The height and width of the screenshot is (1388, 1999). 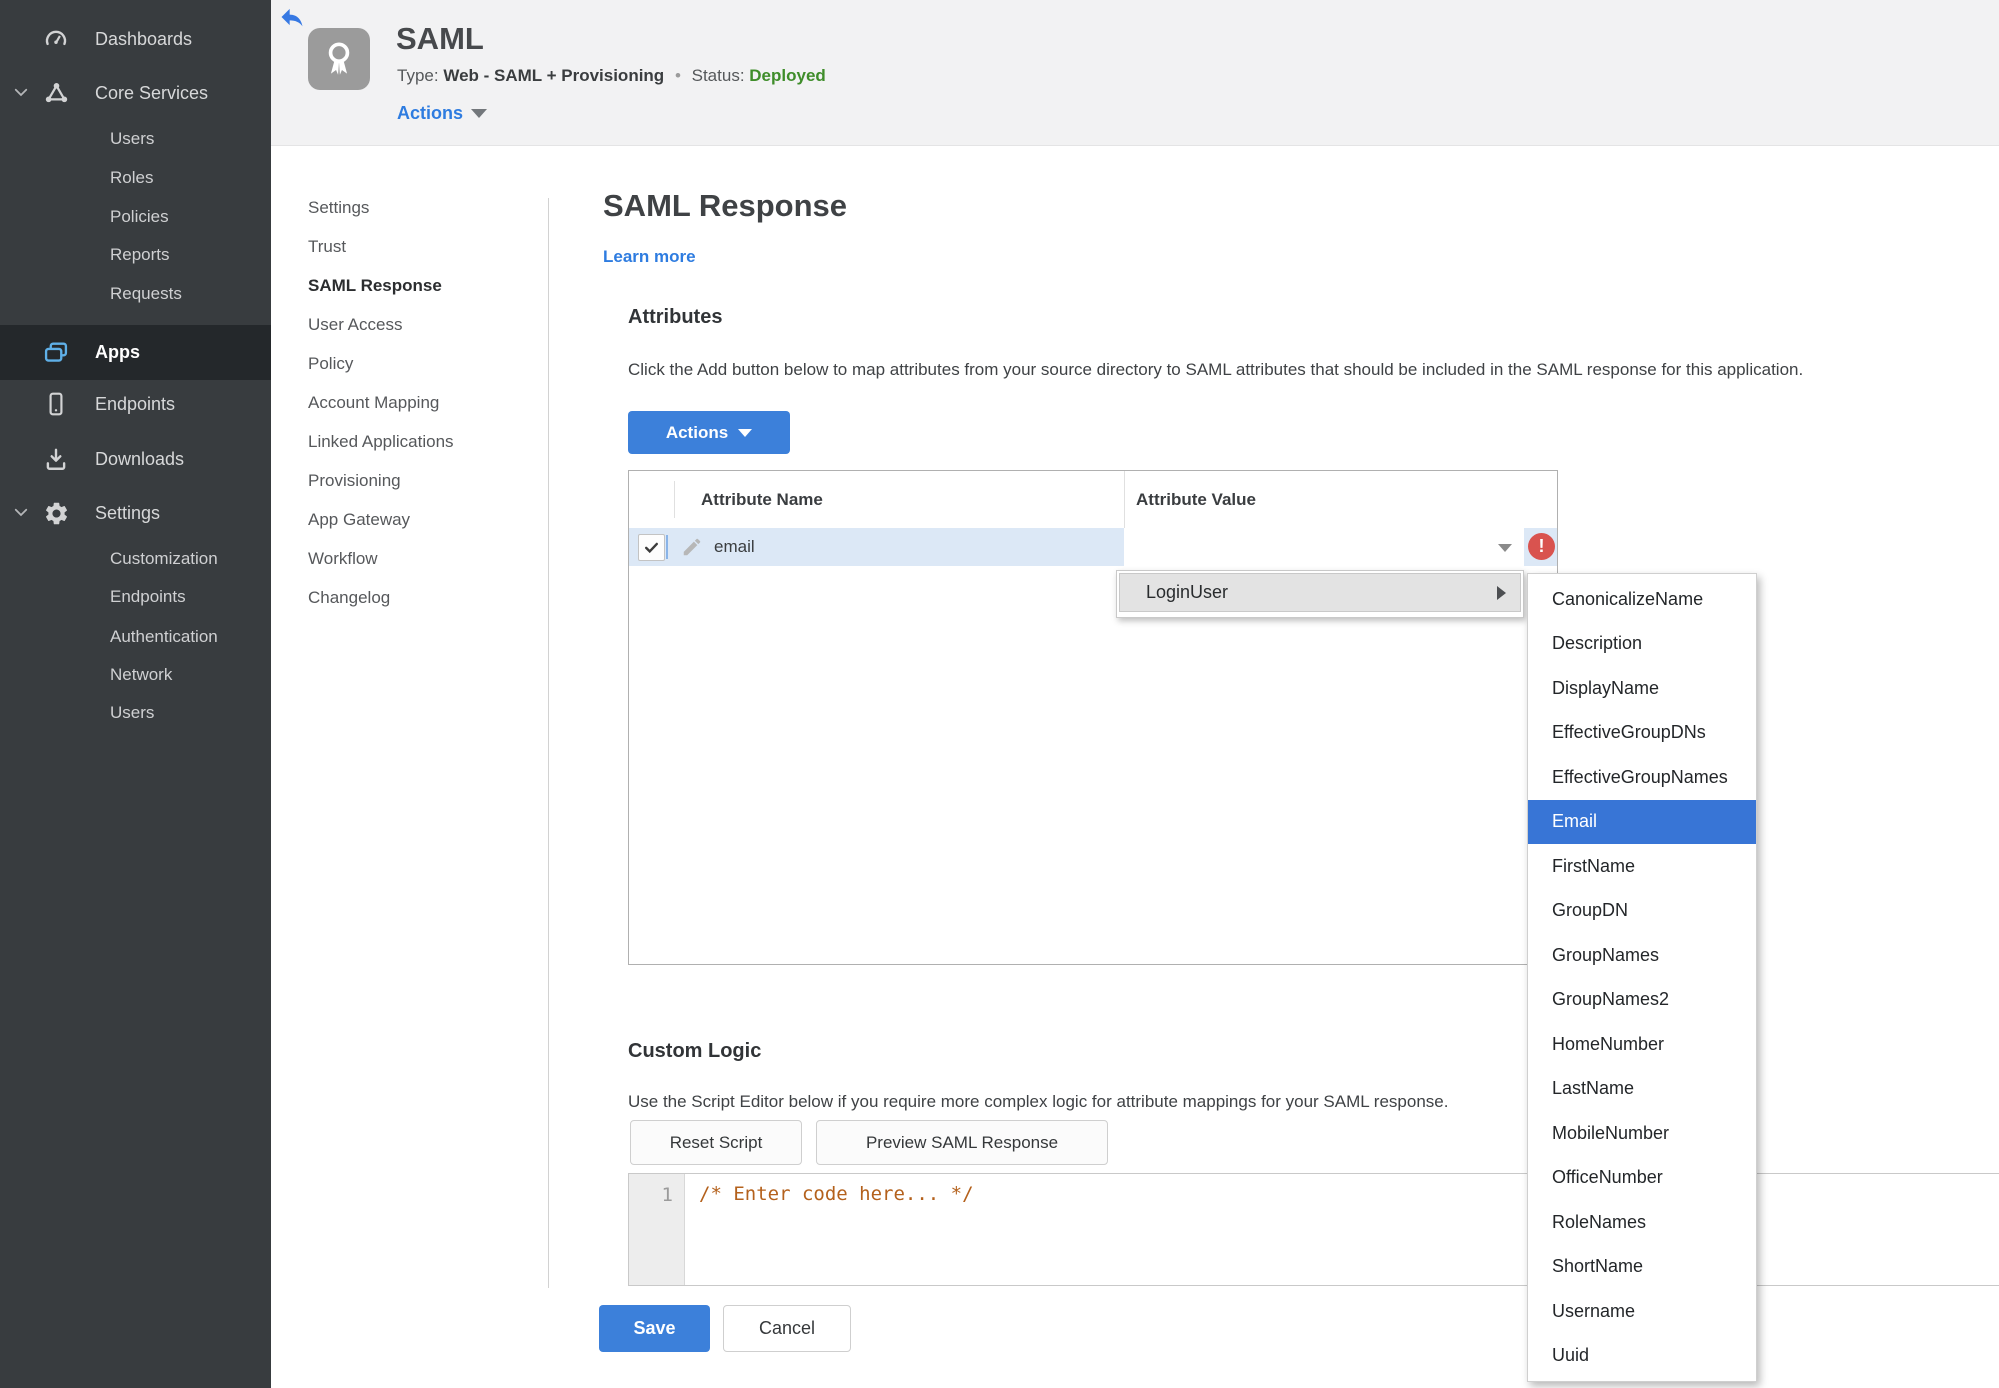 I want to click on submenu-item-selected: Email, so click(x=1642, y=821).